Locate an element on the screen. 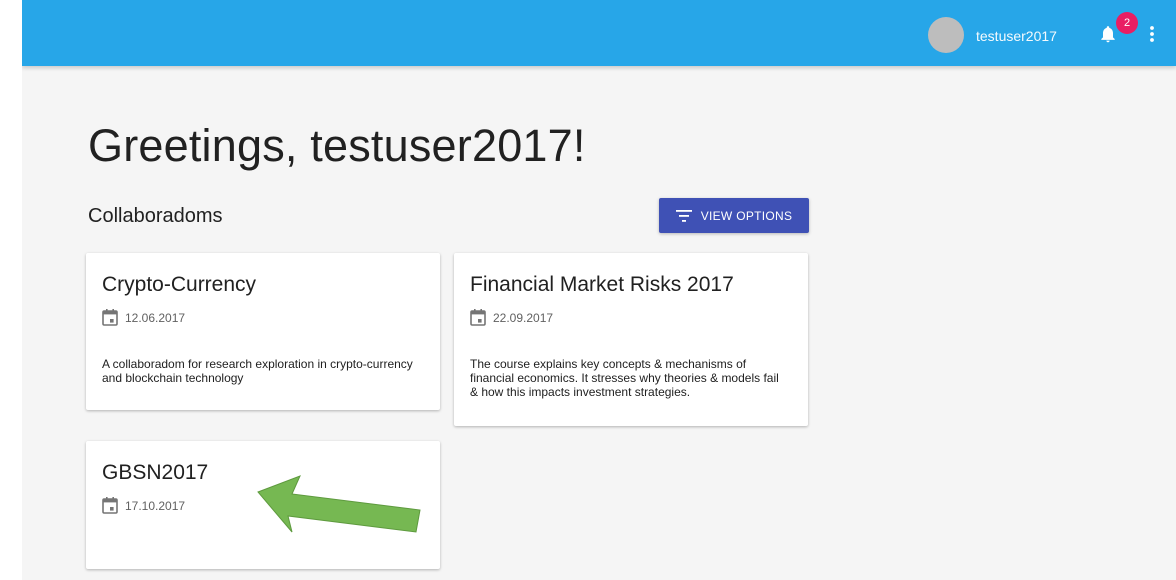  card-title: Financial Market Risks 2017 is located at coordinates (602, 284).